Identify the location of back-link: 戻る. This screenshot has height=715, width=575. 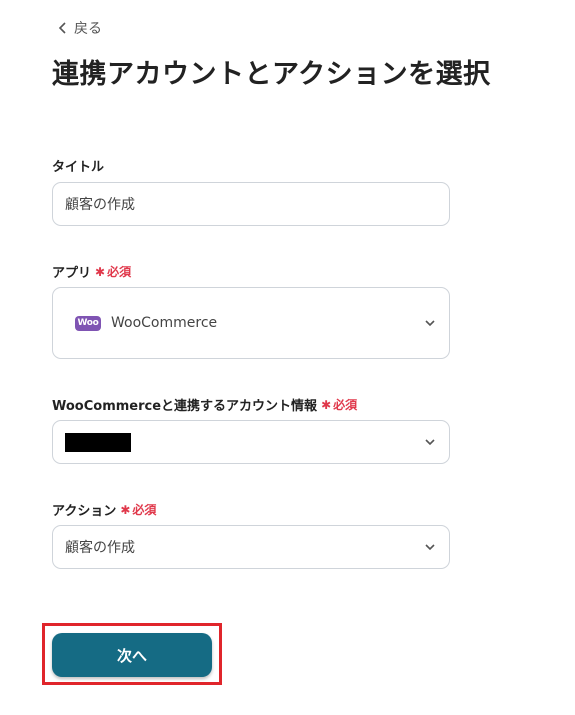
(80, 28).